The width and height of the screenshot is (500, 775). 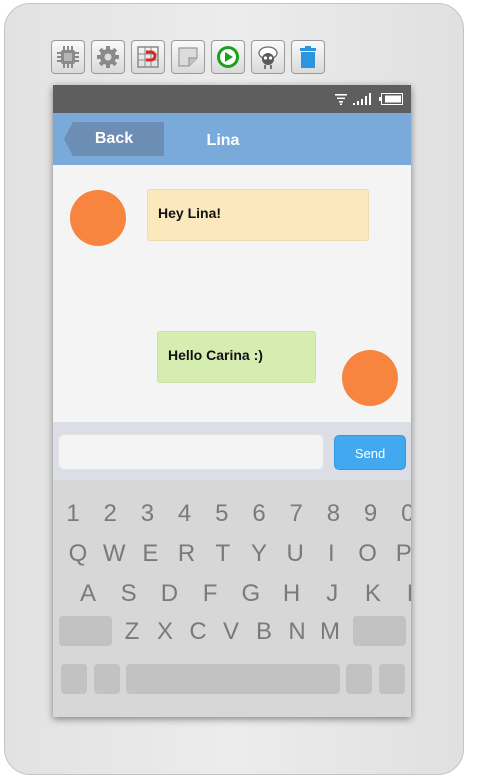 I want to click on key-k: K, so click(x=373, y=594).